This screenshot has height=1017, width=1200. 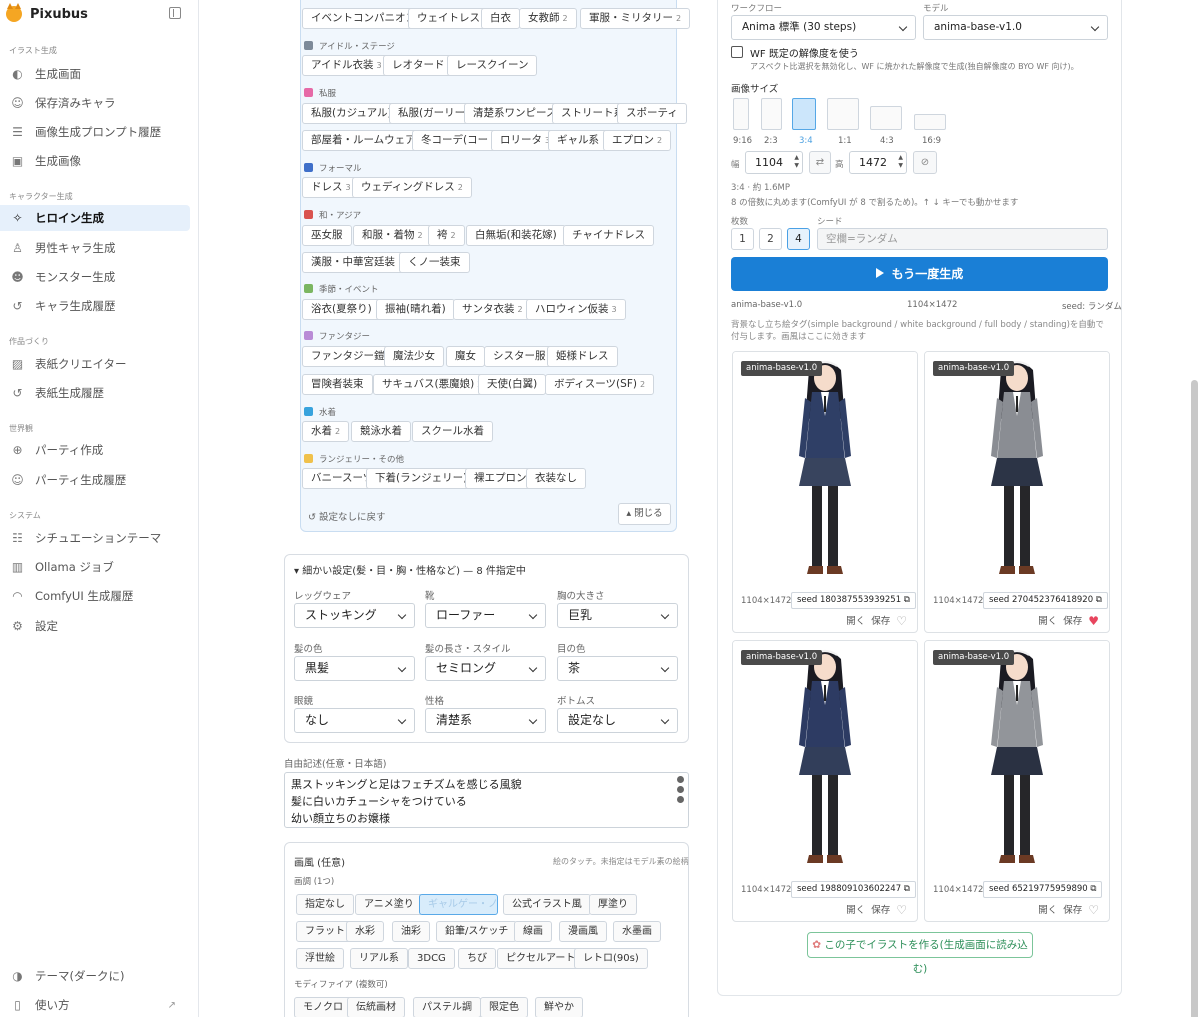 I want to click on sidebar-item-generate: ◐ 生成画面, so click(x=95, y=74).